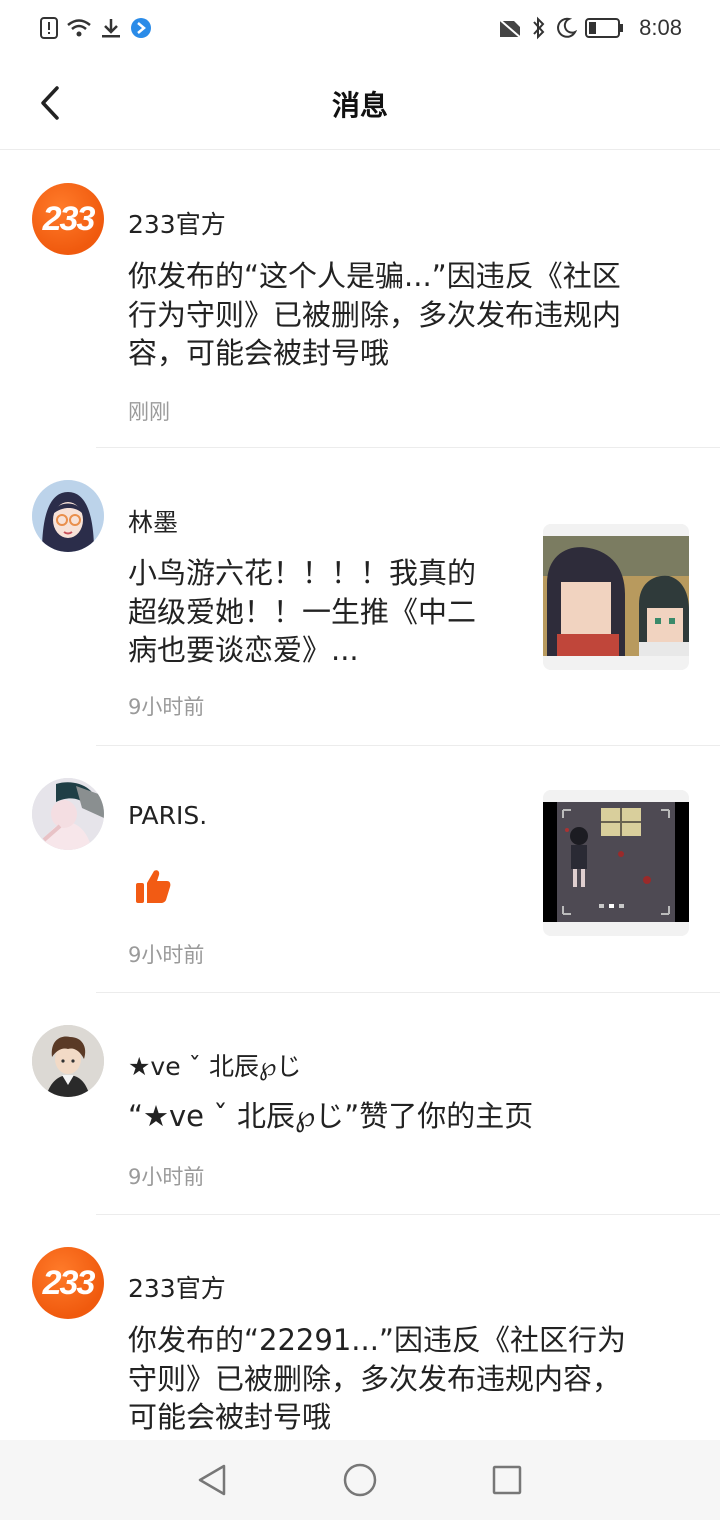 This screenshot has height=1520, width=720. I want to click on app-header: 消息, so click(360, 103).